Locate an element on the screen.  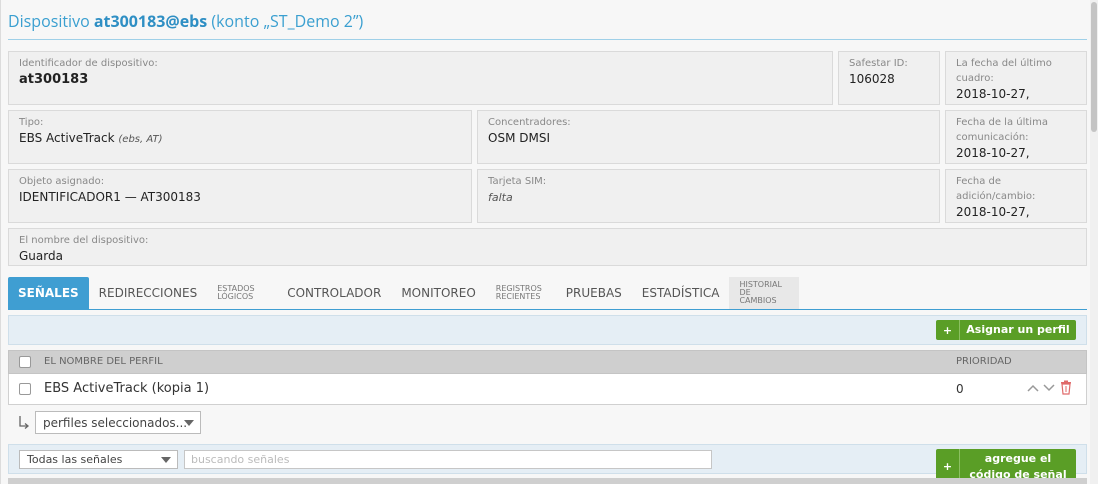
table-row: EBS ActiveTrack (kopia 1) 0 is located at coordinates (547, 389).